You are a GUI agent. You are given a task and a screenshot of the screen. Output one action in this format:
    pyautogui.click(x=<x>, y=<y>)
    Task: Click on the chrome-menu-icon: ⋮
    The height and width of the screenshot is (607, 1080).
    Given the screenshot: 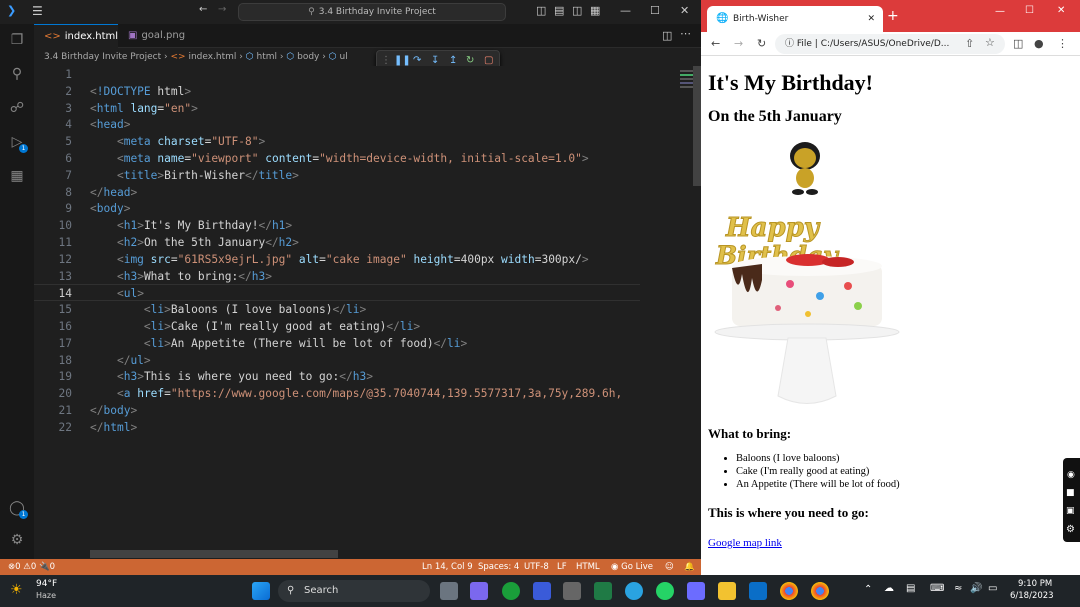 What is the action you would take?
    pyautogui.click(x=1062, y=43)
    